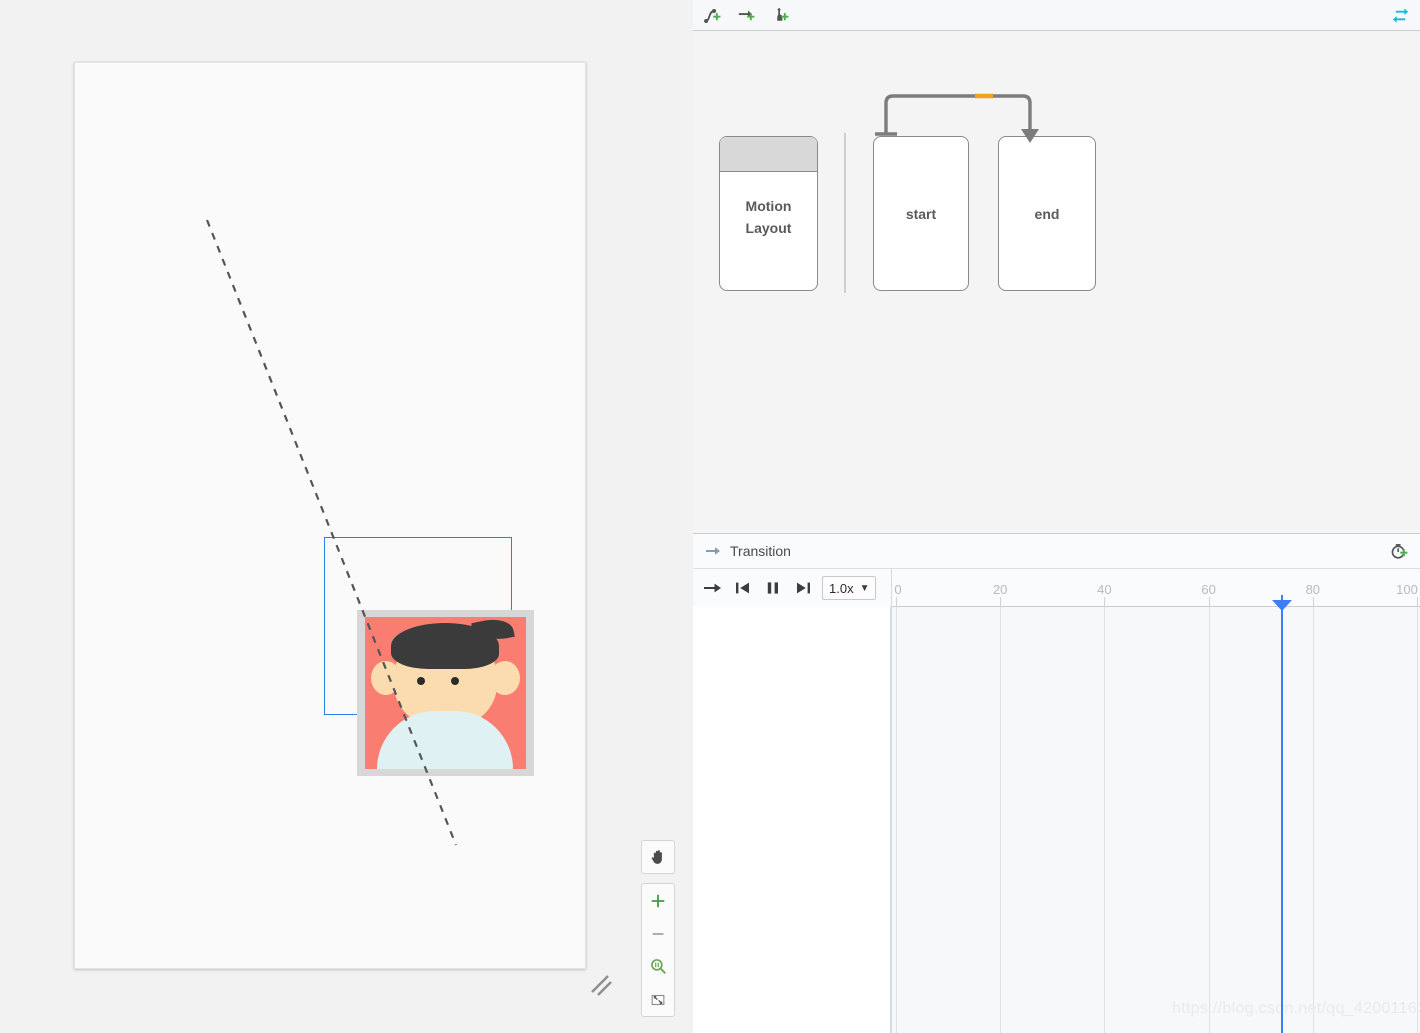 The width and height of the screenshot is (1420, 1033). I want to click on create-onclick-button, so click(746, 15).